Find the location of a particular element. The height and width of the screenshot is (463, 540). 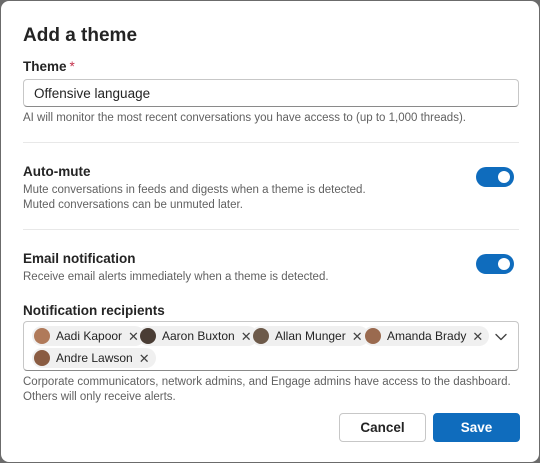

auto-mute-label: Auto-mute is located at coordinates (57, 171).